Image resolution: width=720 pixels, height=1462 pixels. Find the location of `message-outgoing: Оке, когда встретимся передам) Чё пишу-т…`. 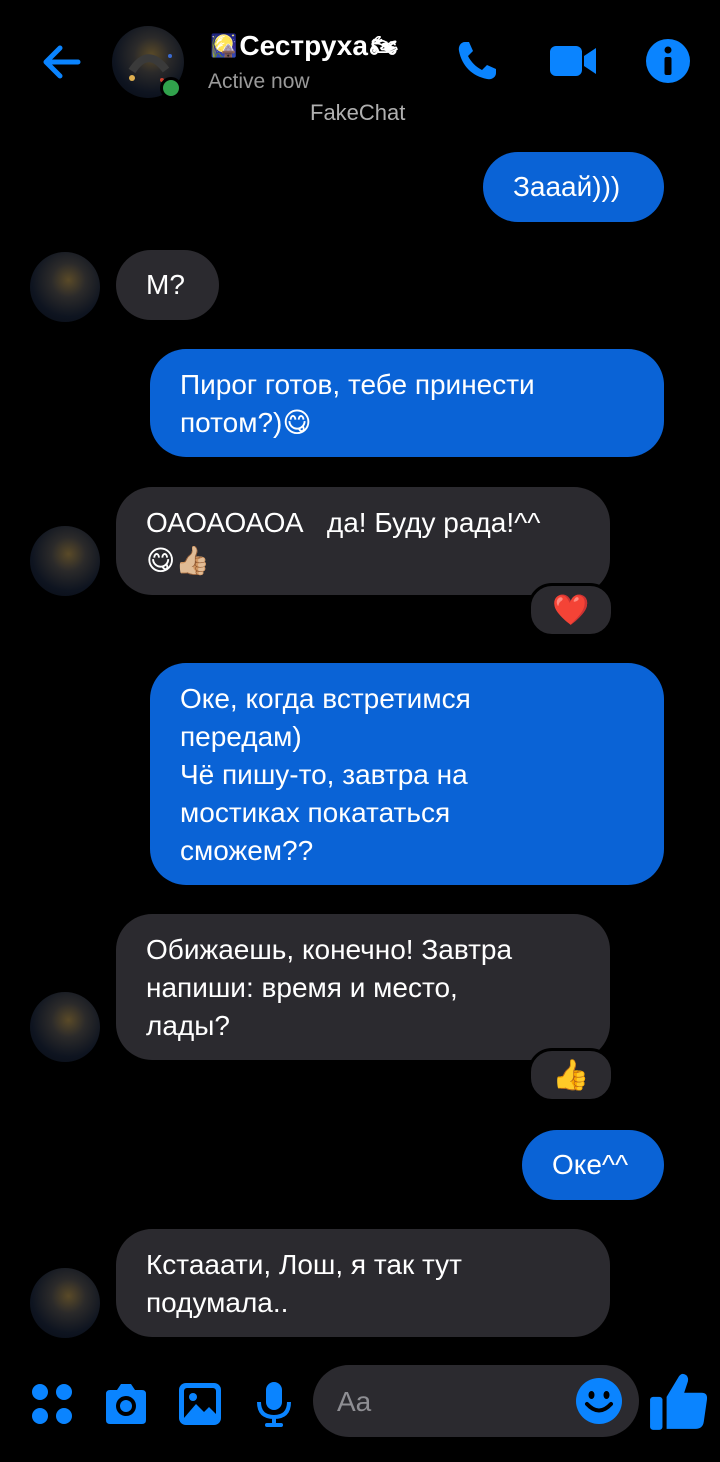

message-outgoing: Оке, когда встретимся передам) Чё пишу-т… is located at coordinates (407, 774).